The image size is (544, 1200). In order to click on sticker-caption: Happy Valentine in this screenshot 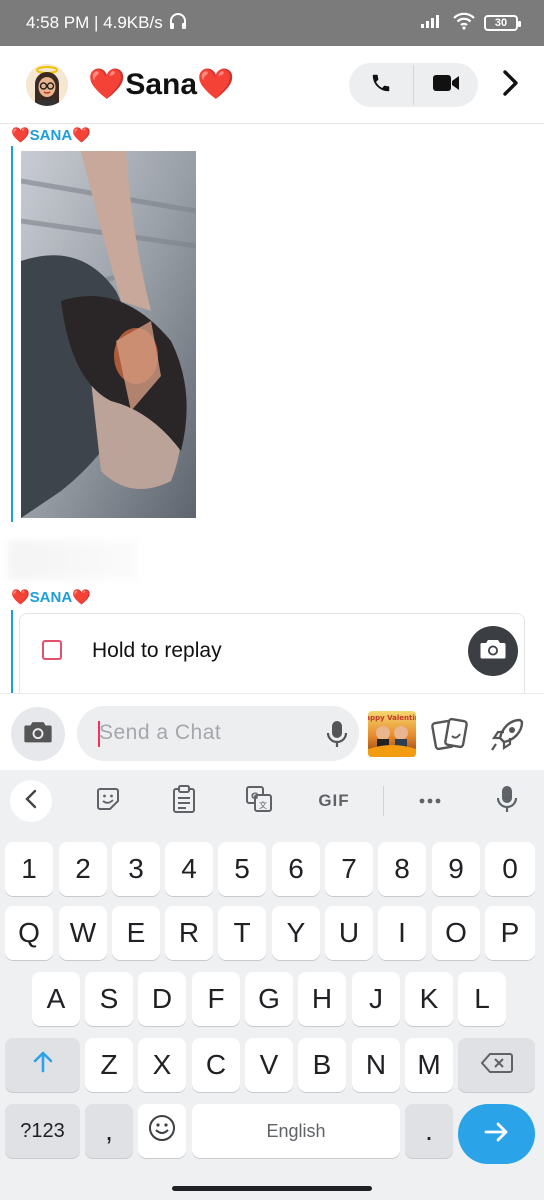, I will do `click(392, 718)`.